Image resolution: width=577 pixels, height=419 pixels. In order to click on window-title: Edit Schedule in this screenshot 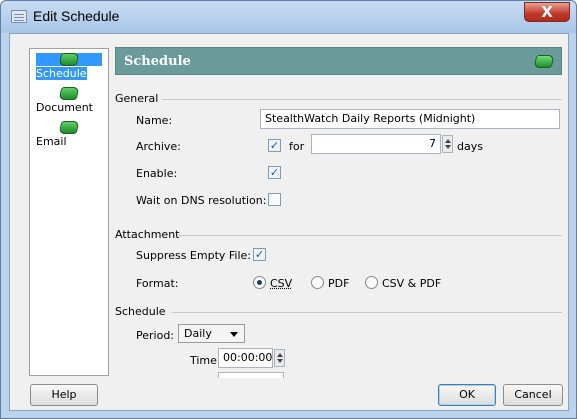, I will do `click(76, 16)`.